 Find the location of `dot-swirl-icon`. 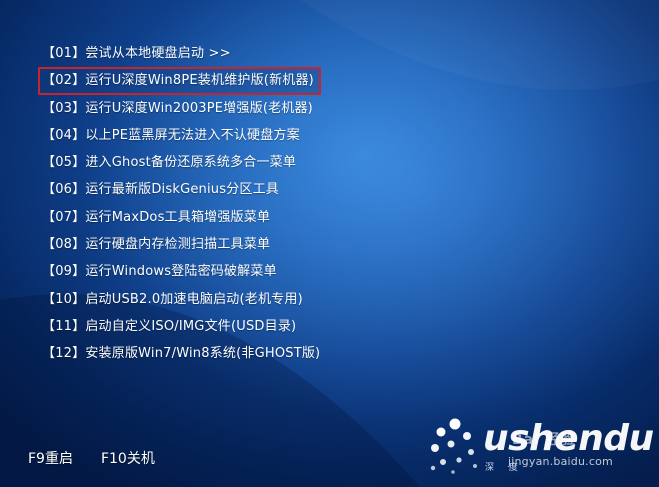

dot-swirl-icon is located at coordinates (453, 446).